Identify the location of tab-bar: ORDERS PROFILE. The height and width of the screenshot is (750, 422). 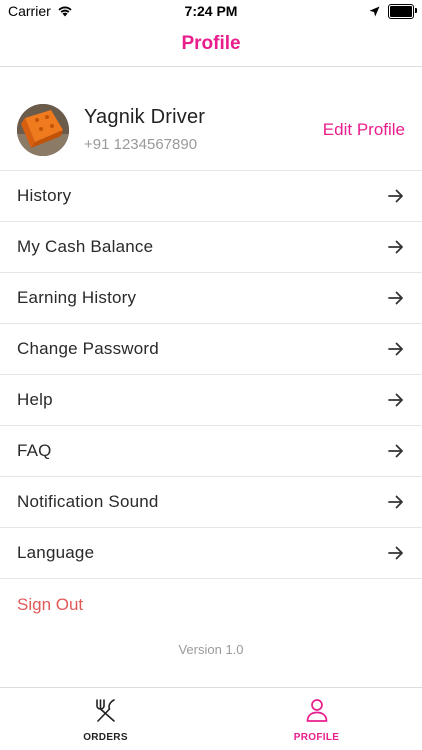
(211, 718).